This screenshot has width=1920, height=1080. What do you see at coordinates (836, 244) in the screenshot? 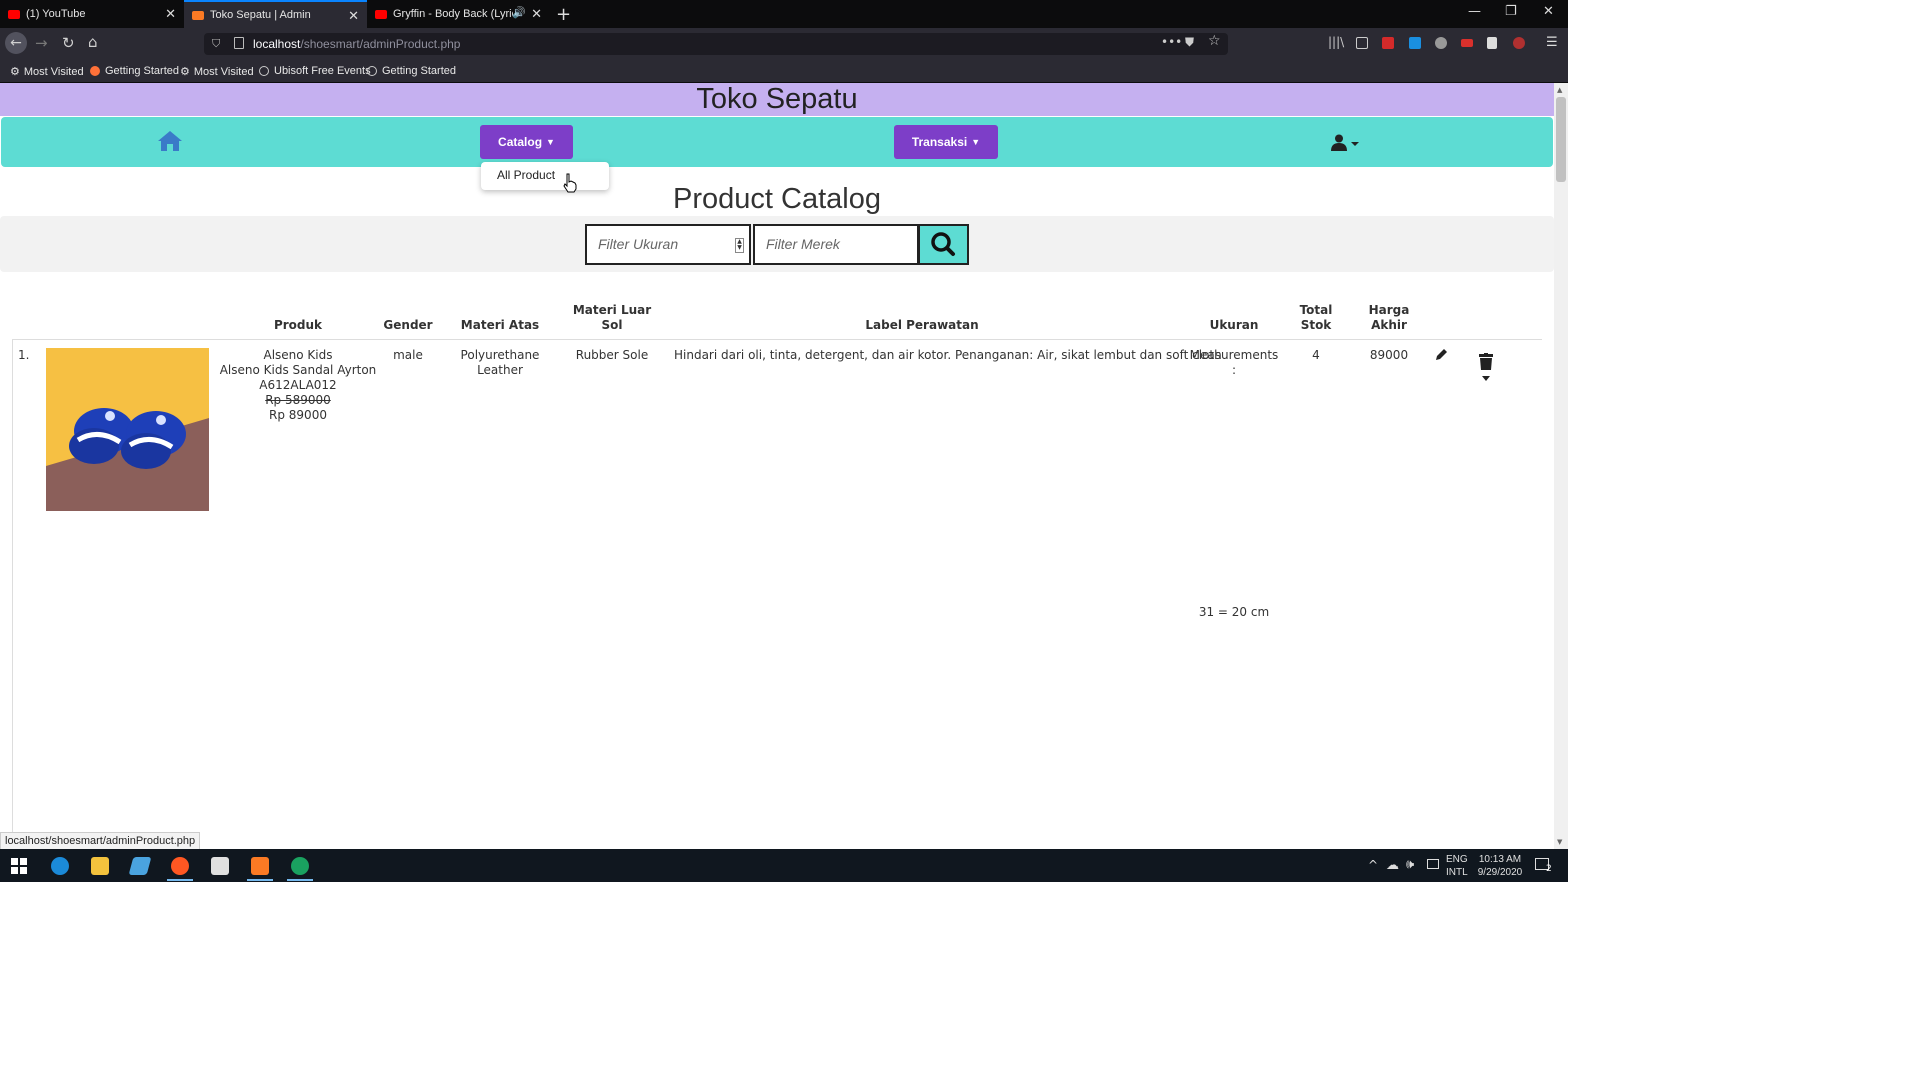
I see `filter-merek-input: Filter Merek` at bounding box center [836, 244].